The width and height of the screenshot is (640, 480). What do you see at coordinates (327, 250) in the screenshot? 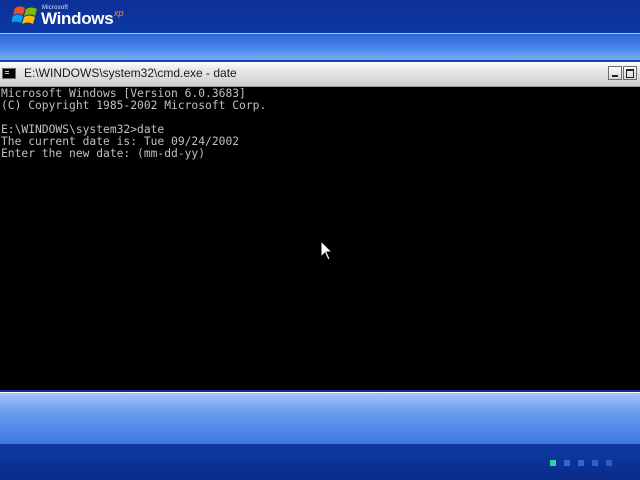
I see `mouse-pointer-icon` at bounding box center [327, 250].